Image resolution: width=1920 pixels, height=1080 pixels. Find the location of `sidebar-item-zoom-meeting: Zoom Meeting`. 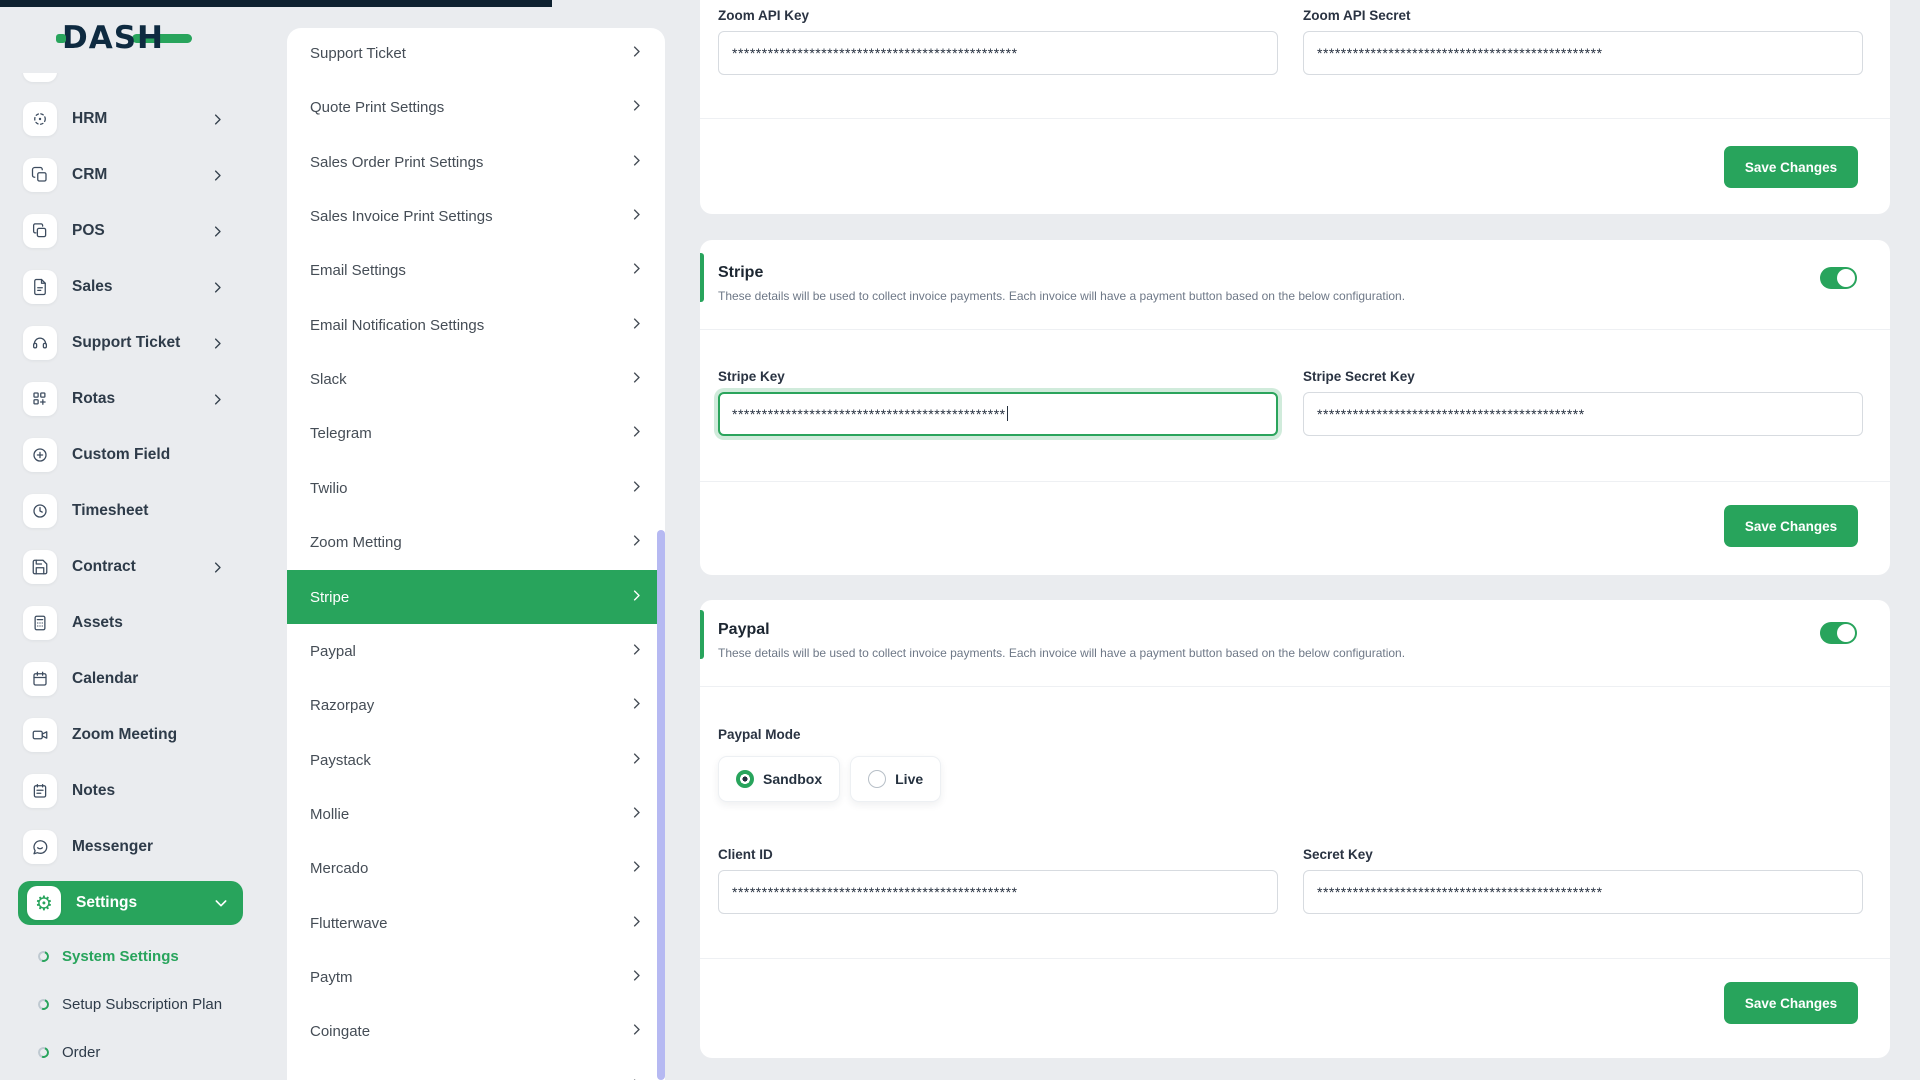

sidebar-item-zoom-meeting: Zoom Meeting is located at coordinates (123, 735).